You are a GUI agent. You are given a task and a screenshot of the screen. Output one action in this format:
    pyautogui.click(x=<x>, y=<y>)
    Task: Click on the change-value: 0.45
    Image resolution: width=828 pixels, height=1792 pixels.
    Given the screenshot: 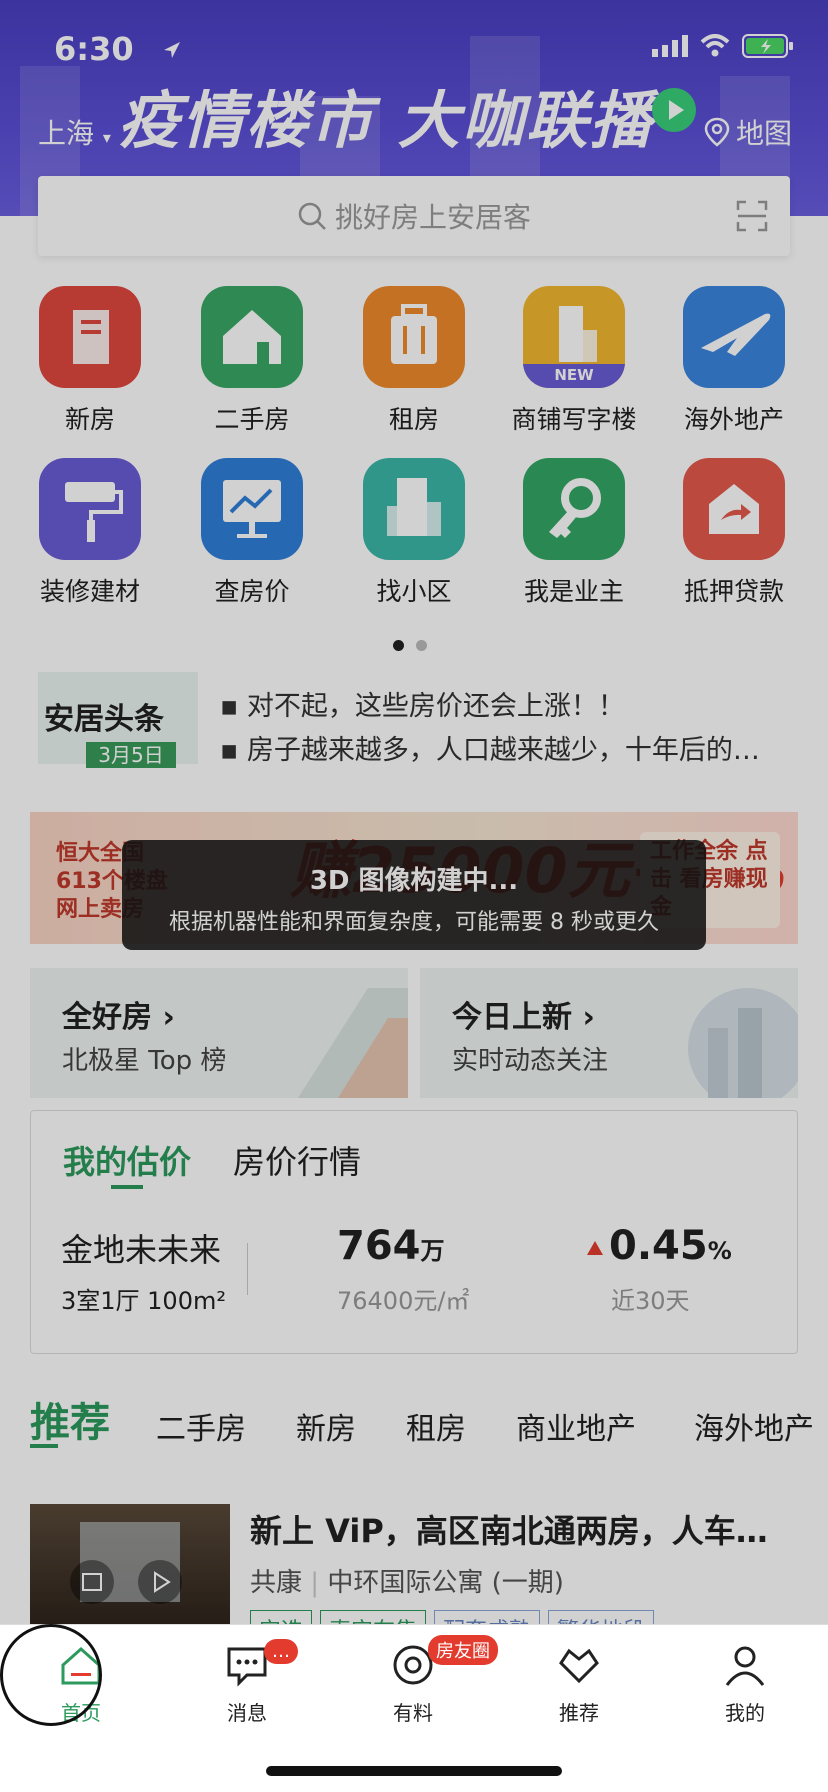 What is the action you would take?
    pyautogui.click(x=658, y=1246)
    